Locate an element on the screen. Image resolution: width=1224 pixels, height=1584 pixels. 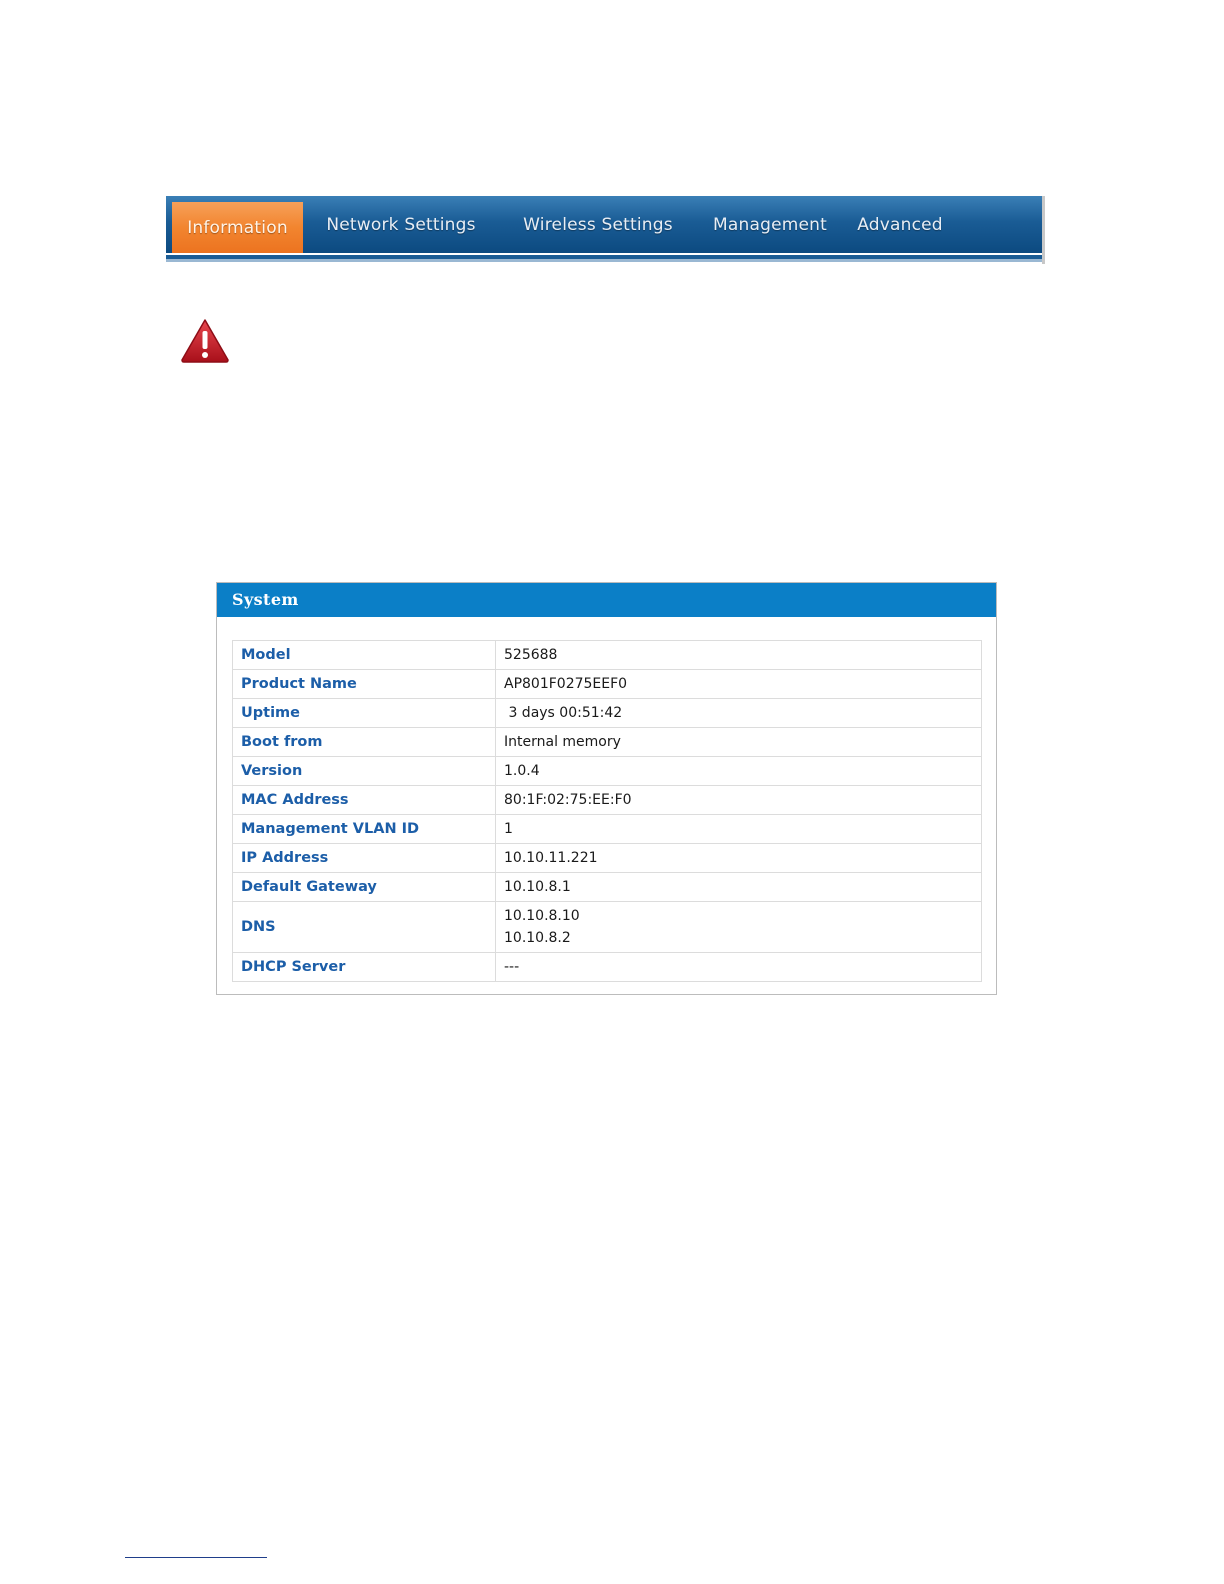
nav-underline-light is located at coordinates (604, 260).